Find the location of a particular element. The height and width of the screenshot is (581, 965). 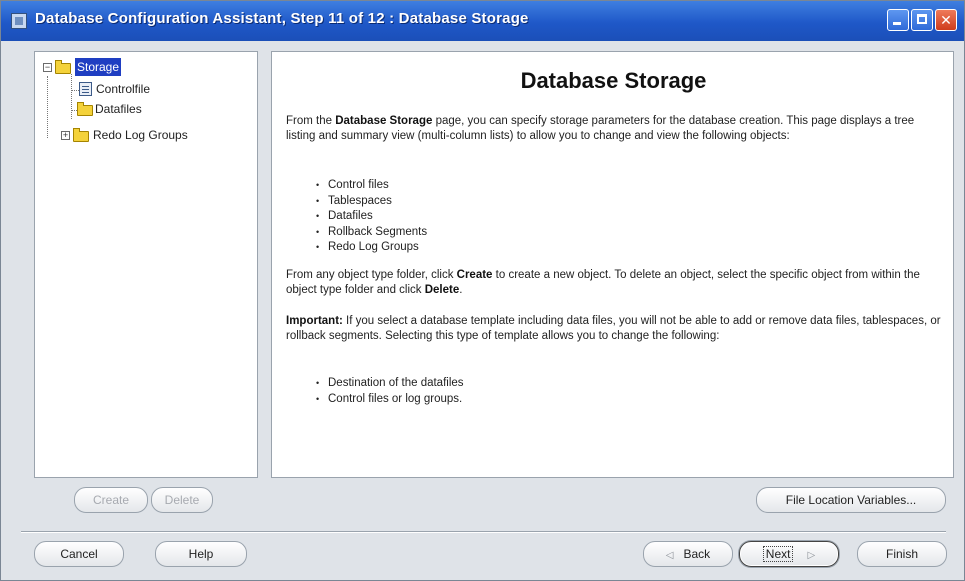

minimize-button is located at coordinates (898, 20).